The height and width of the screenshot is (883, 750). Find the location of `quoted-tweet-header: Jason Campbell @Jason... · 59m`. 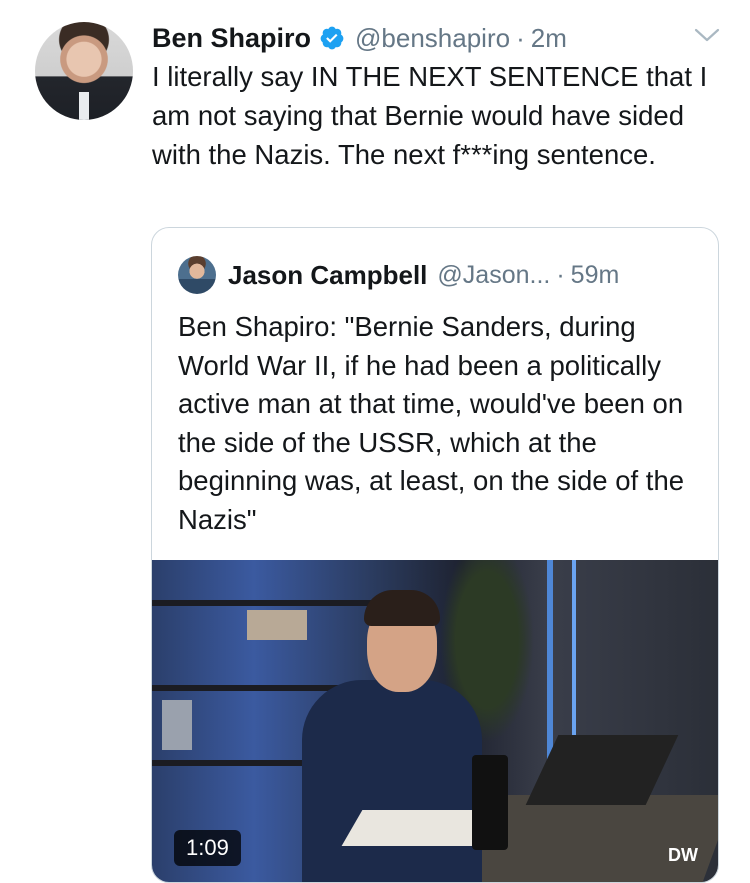

quoted-tweet-header: Jason Campbell @Jason... · 59m is located at coordinates (423, 275).